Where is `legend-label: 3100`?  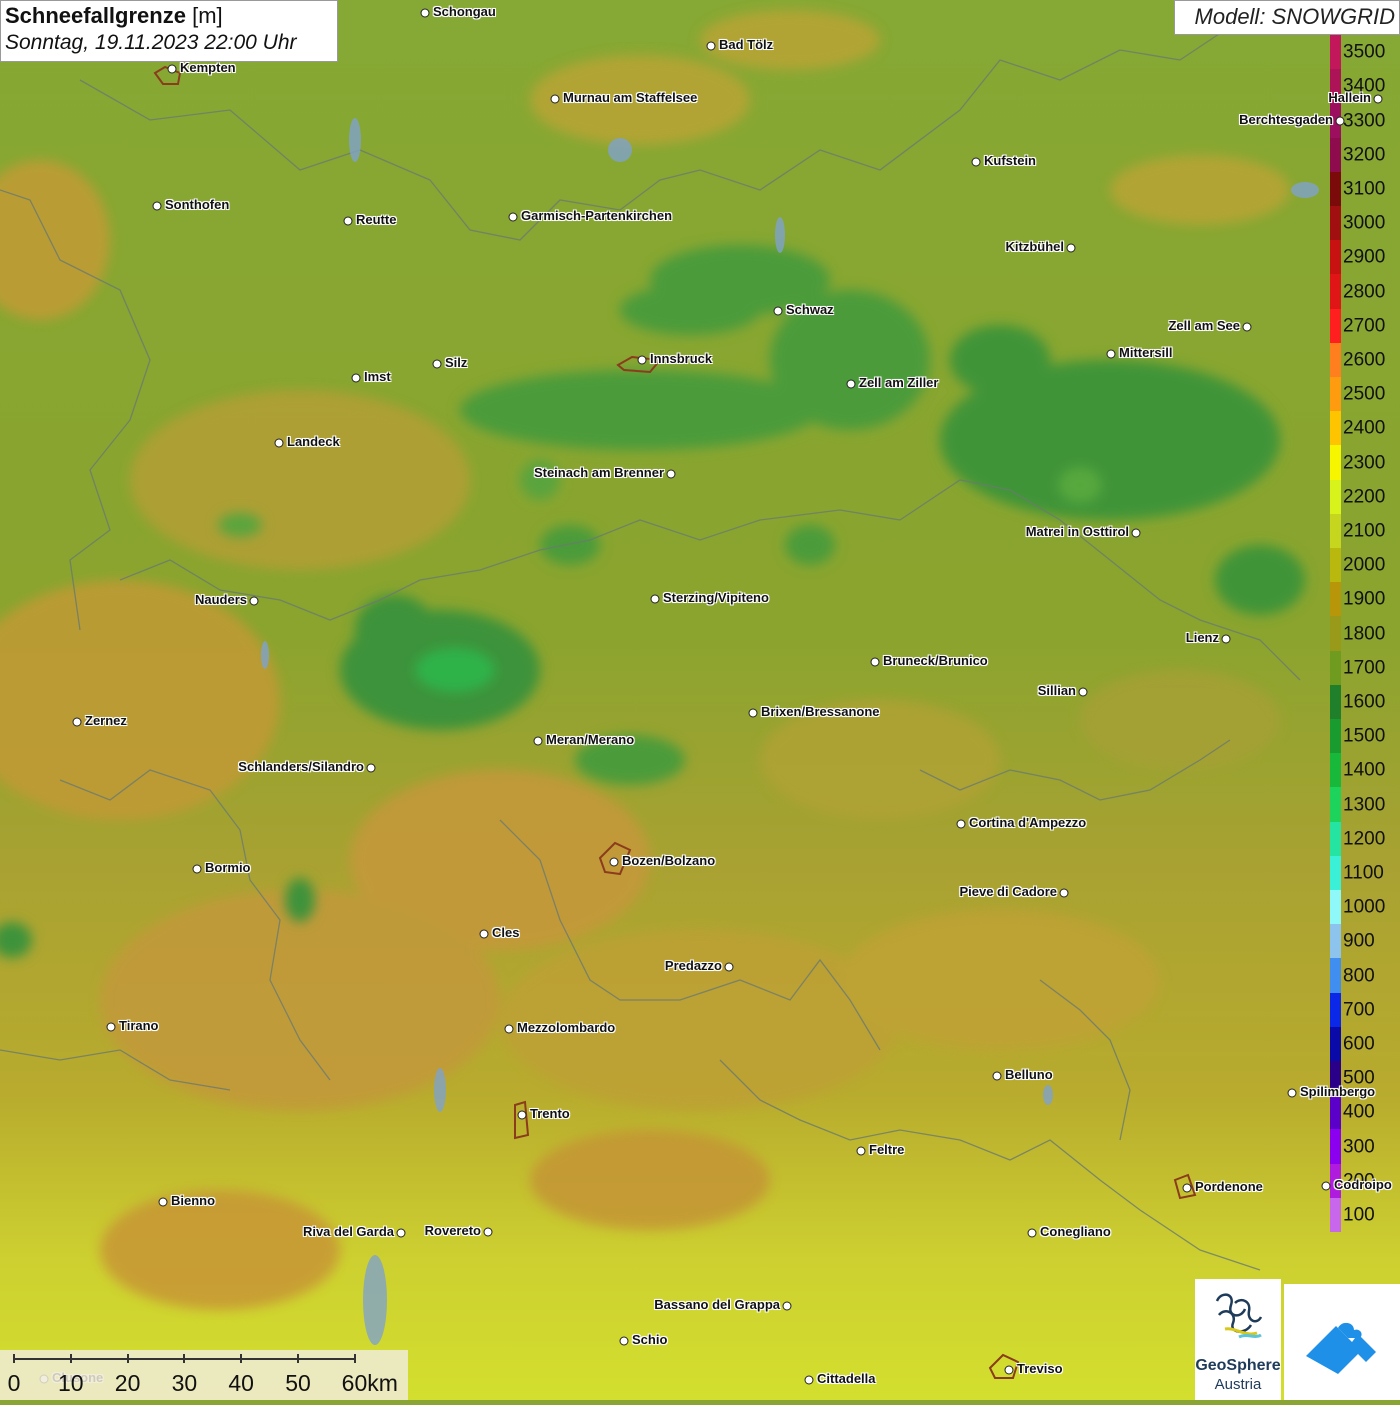 legend-label: 3100 is located at coordinates (1364, 189).